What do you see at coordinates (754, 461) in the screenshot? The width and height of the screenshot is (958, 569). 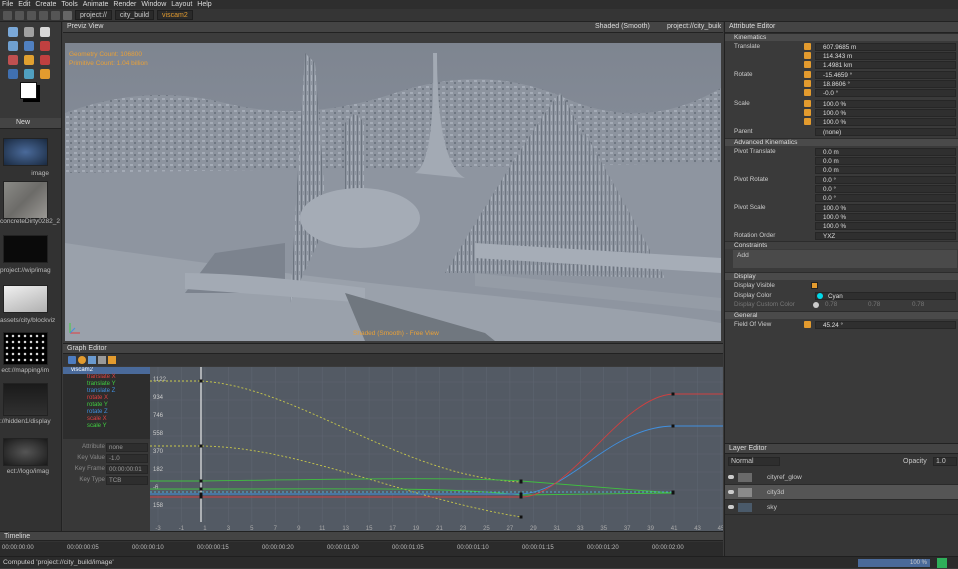 I see `blend-mode-dropdown: Normal` at bounding box center [754, 461].